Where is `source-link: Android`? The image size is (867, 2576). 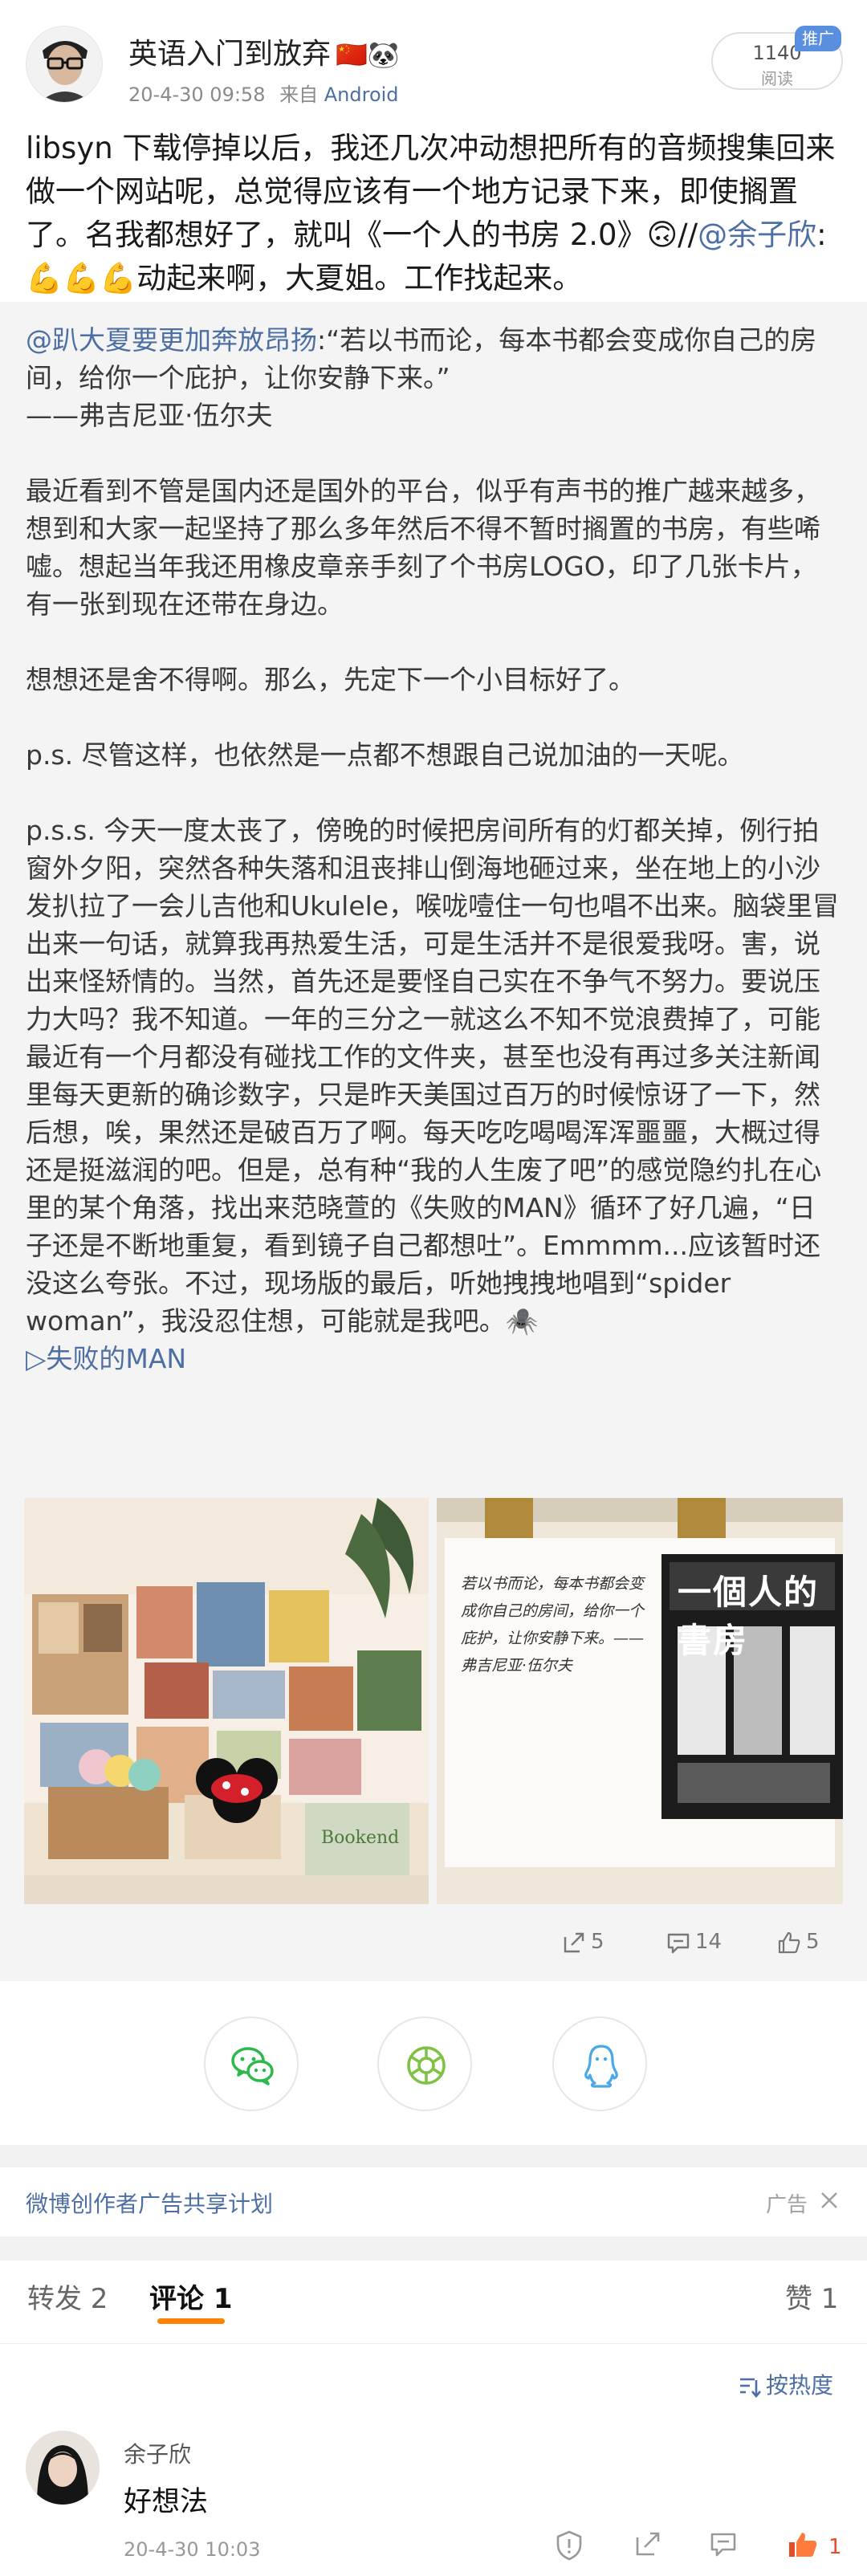
source-link: Android is located at coordinates (361, 94).